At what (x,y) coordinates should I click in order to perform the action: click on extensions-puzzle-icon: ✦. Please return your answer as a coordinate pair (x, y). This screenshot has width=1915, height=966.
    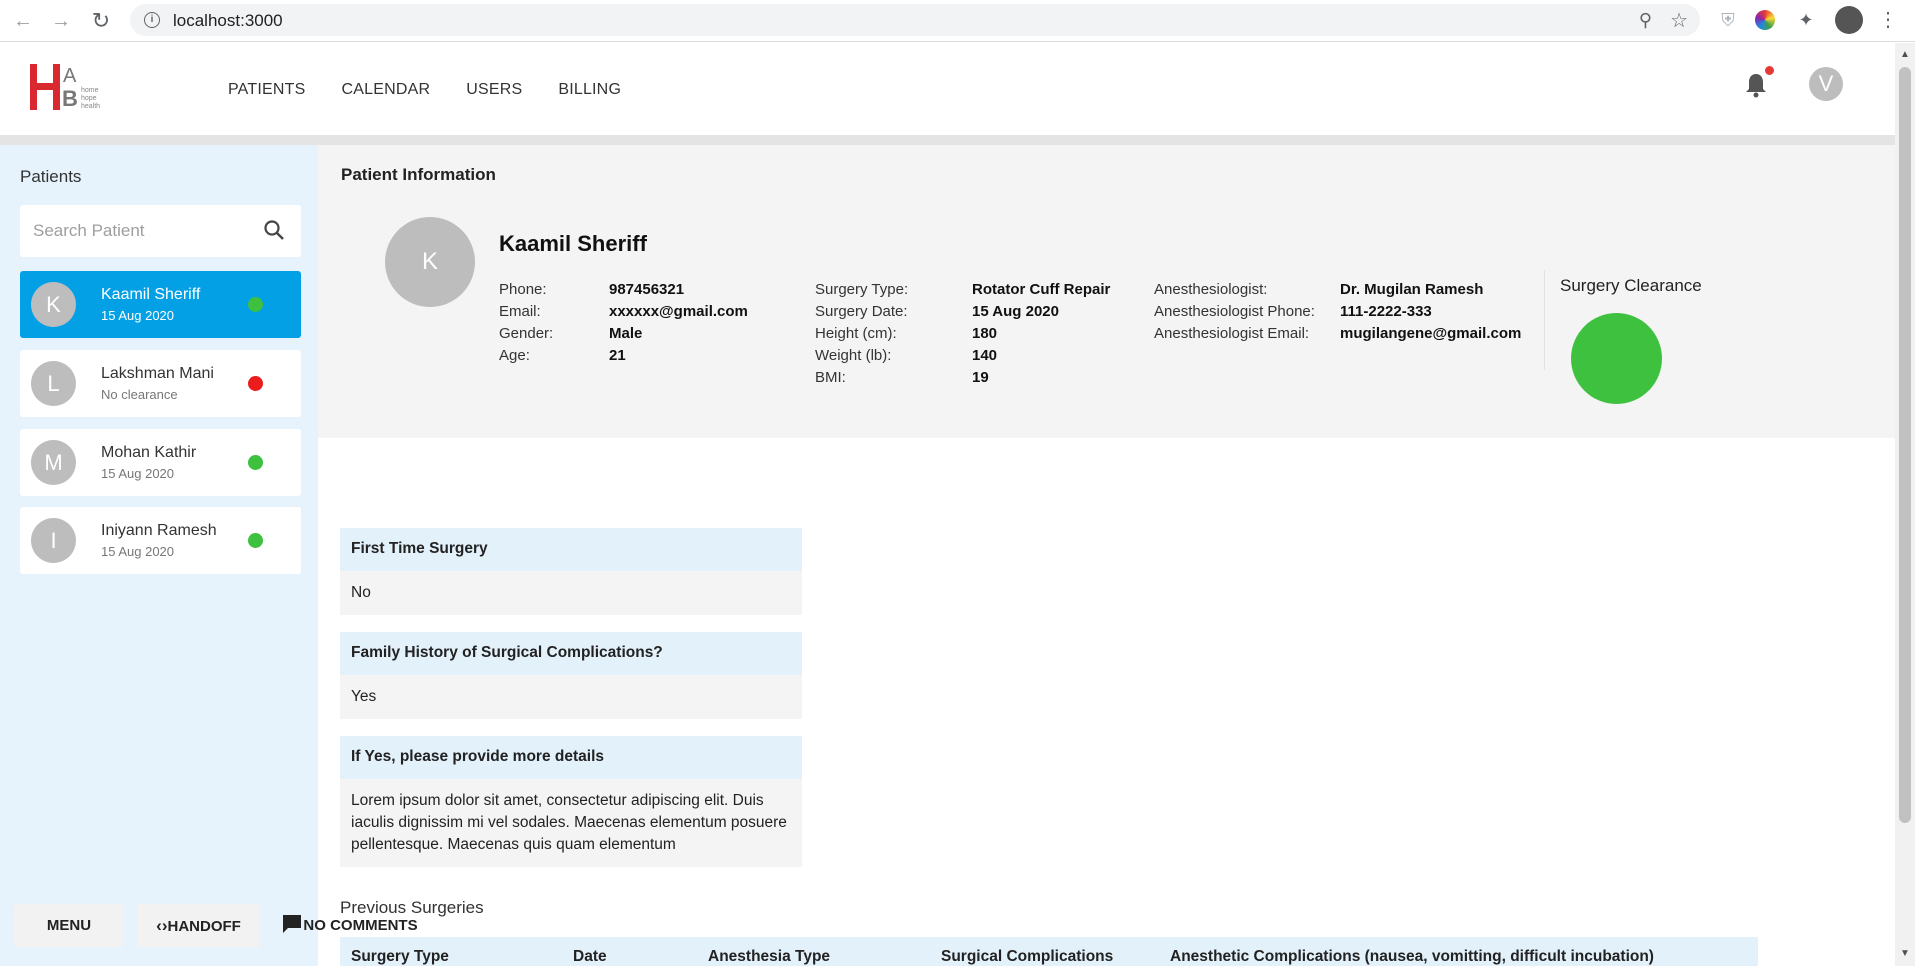
    Looking at the image, I should click on (1806, 20).